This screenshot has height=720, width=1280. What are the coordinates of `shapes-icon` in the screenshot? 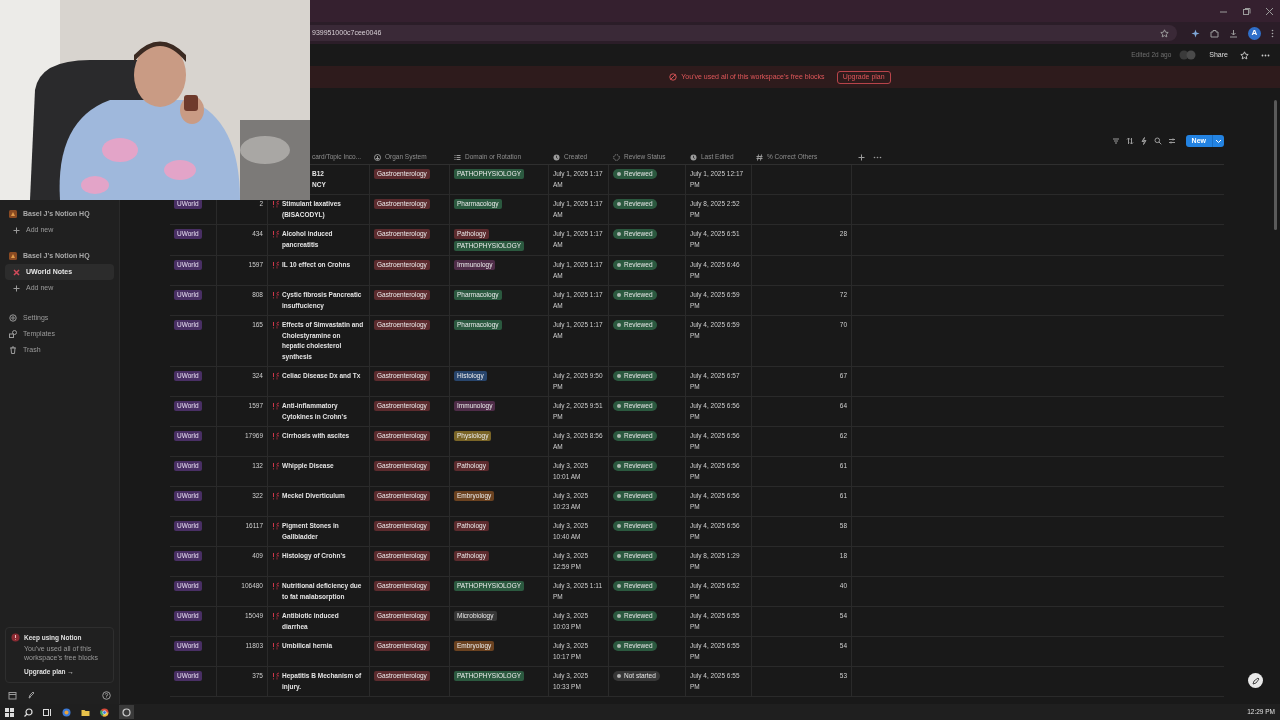 It's located at (13, 334).